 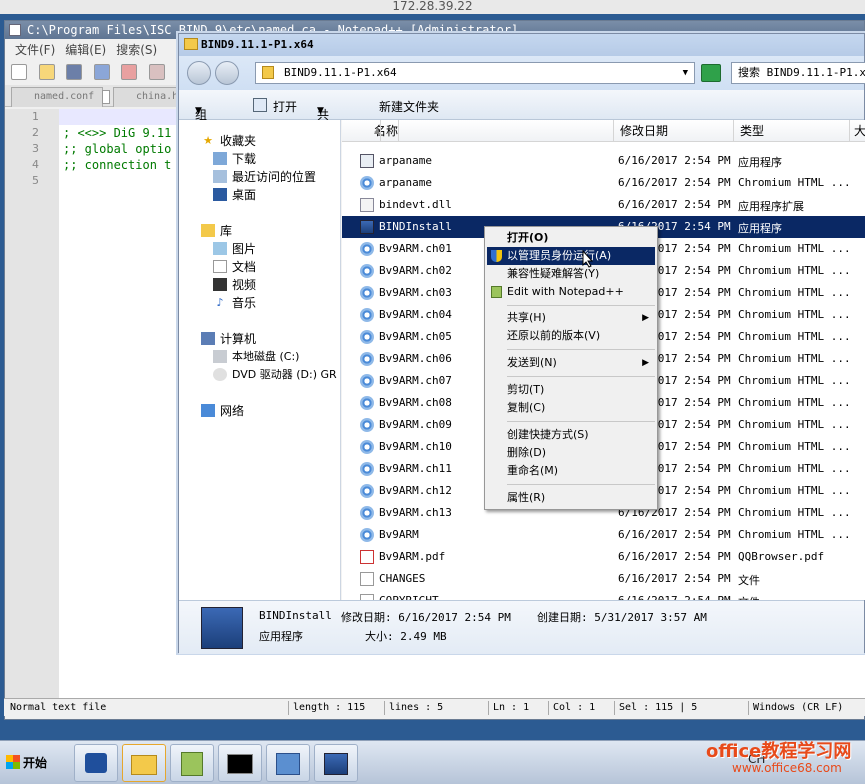 I want to click on nav-desktop: 桌面, so click(x=234, y=194).